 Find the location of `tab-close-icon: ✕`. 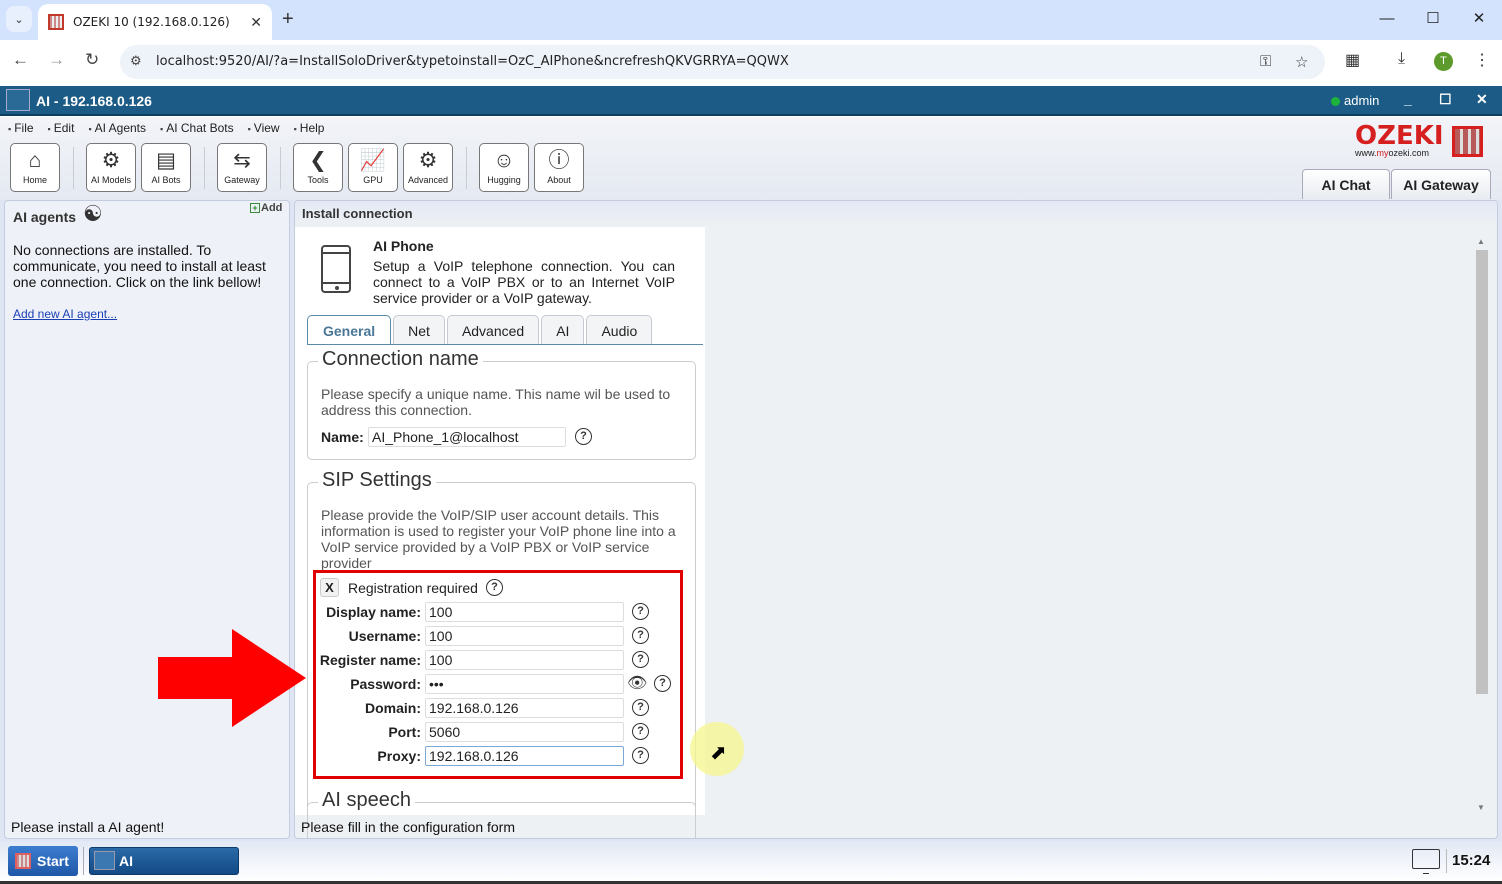

tab-close-icon: ✕ is located at coordinates (256, 22).